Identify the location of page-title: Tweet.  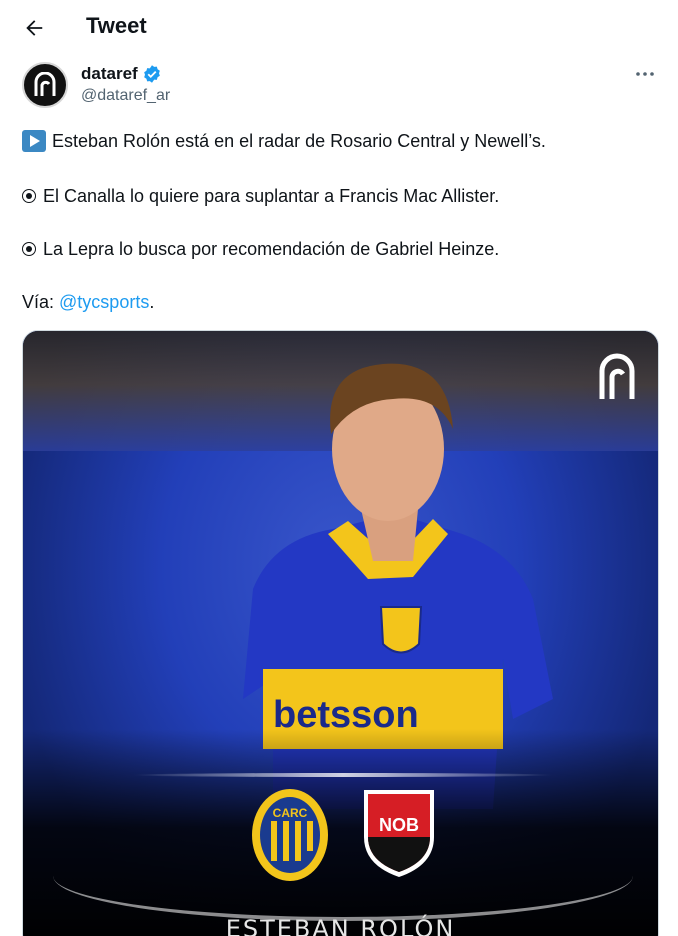
(116, 25).